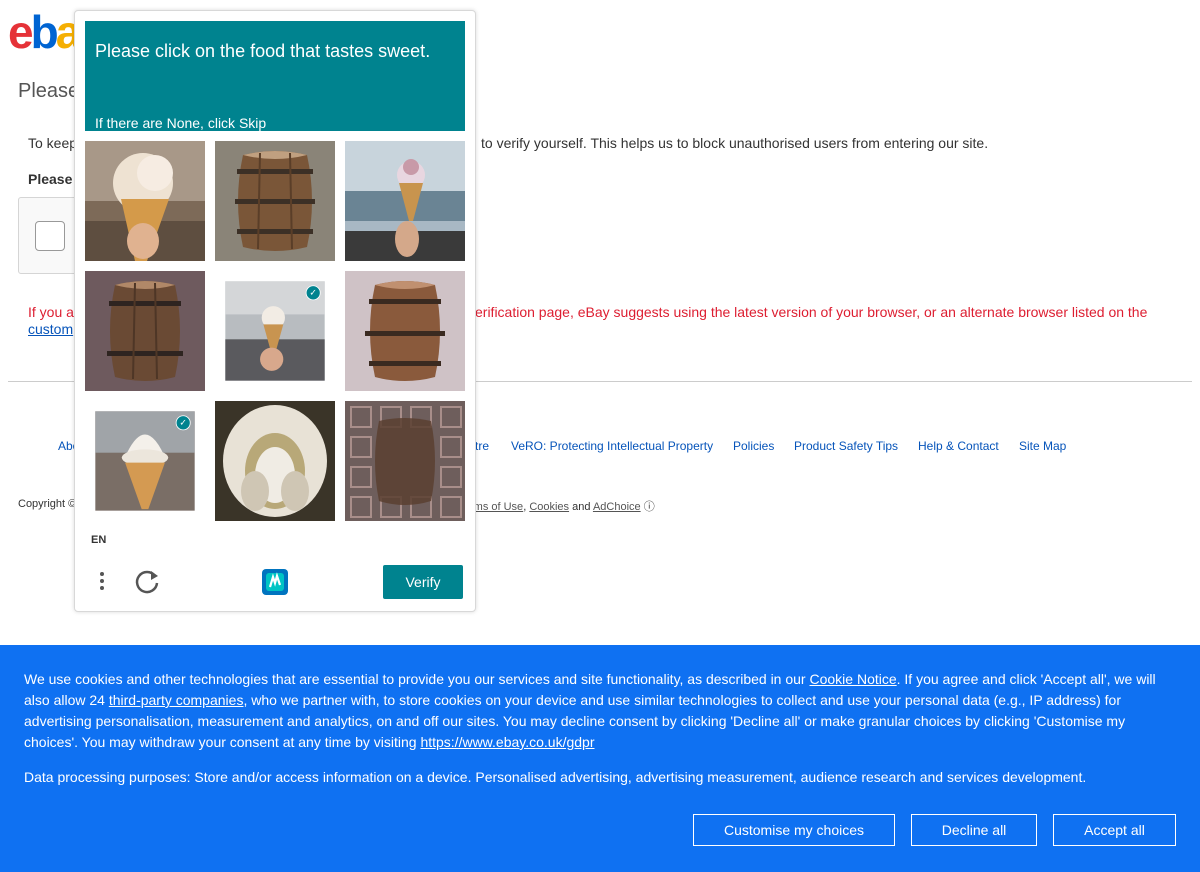  I want to click on menu-icon, so click(102, 582).